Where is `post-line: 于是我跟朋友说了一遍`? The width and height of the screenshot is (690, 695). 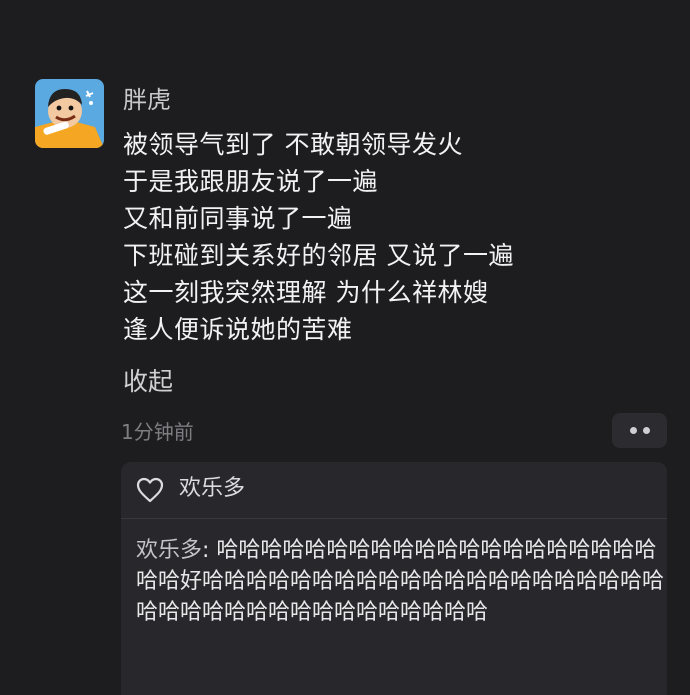
post-line: 于是我跟朋友说了一遍 is located at coordinates (251, 181).